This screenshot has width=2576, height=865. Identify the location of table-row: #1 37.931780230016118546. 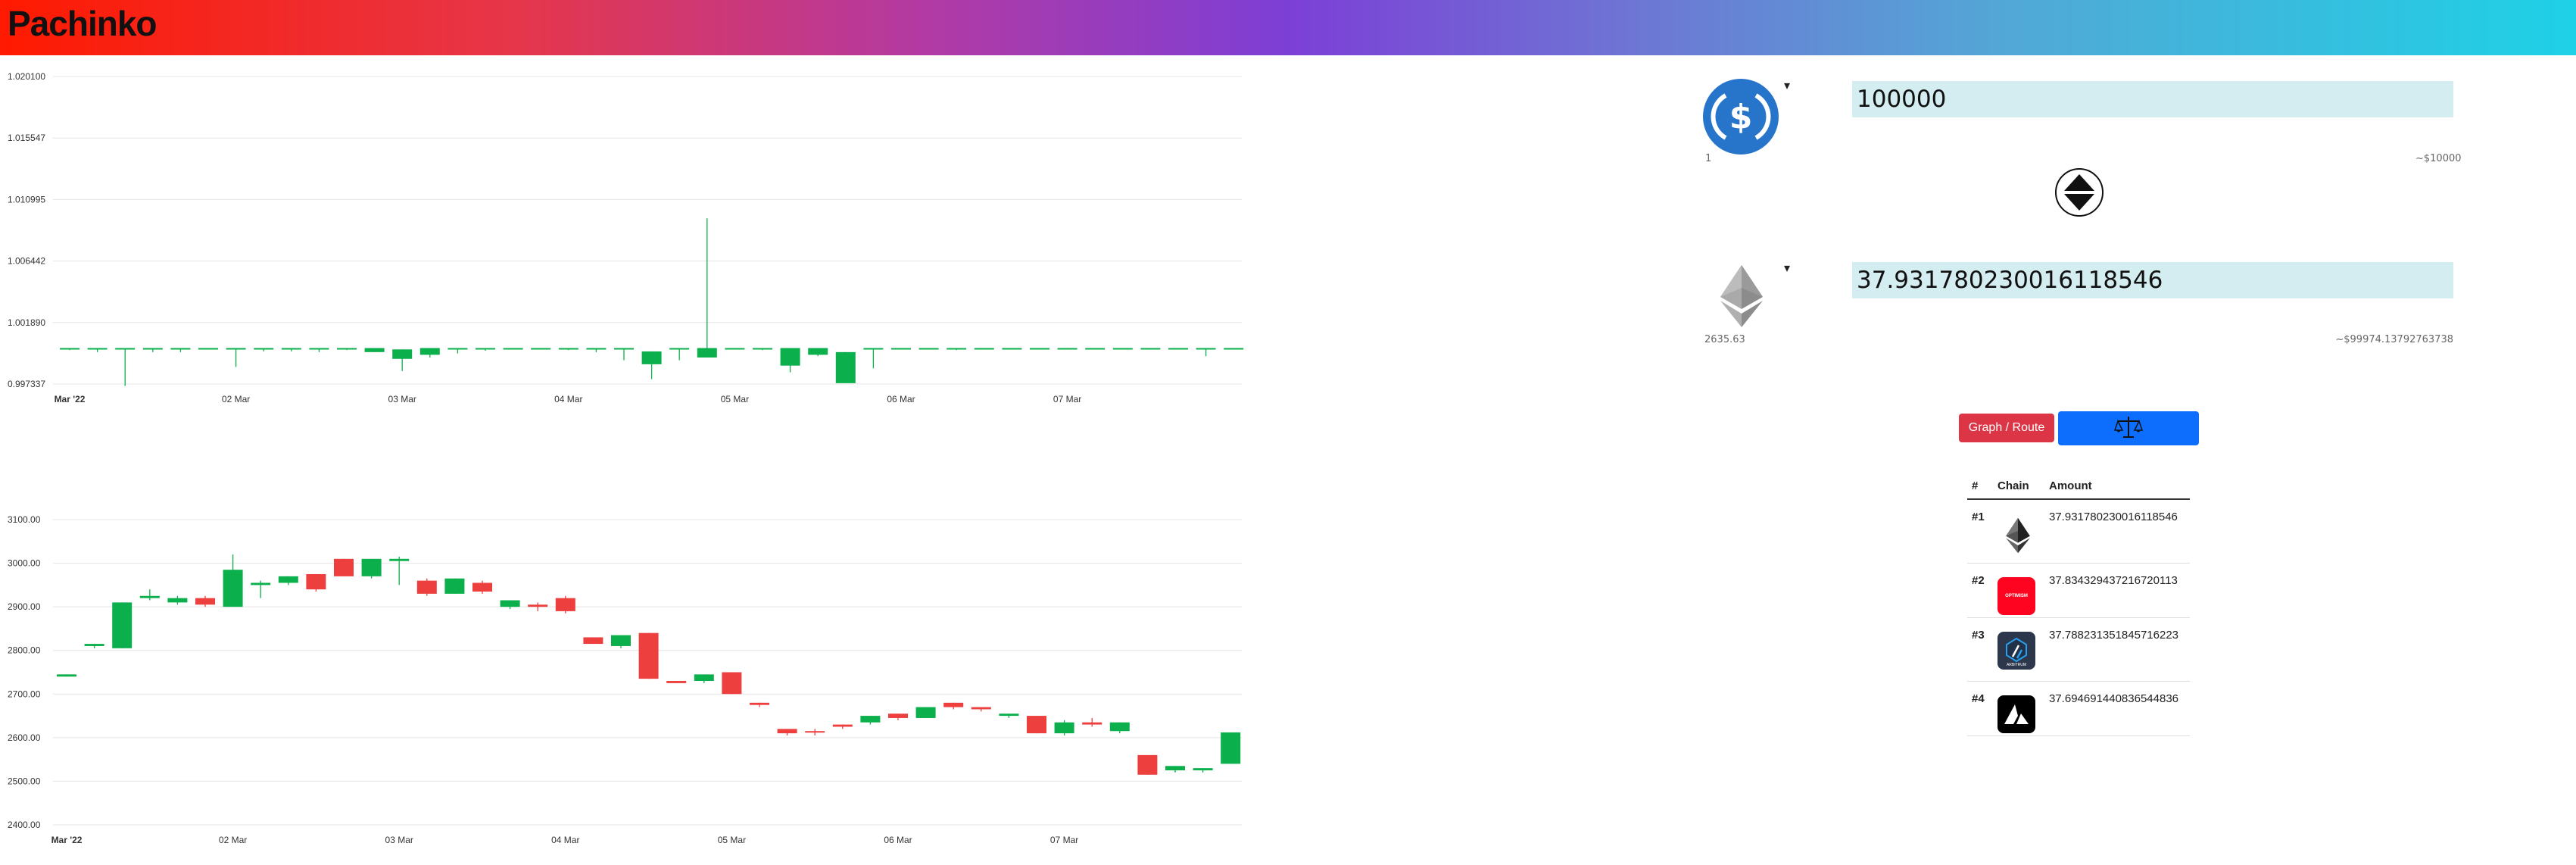
(2078, 531).